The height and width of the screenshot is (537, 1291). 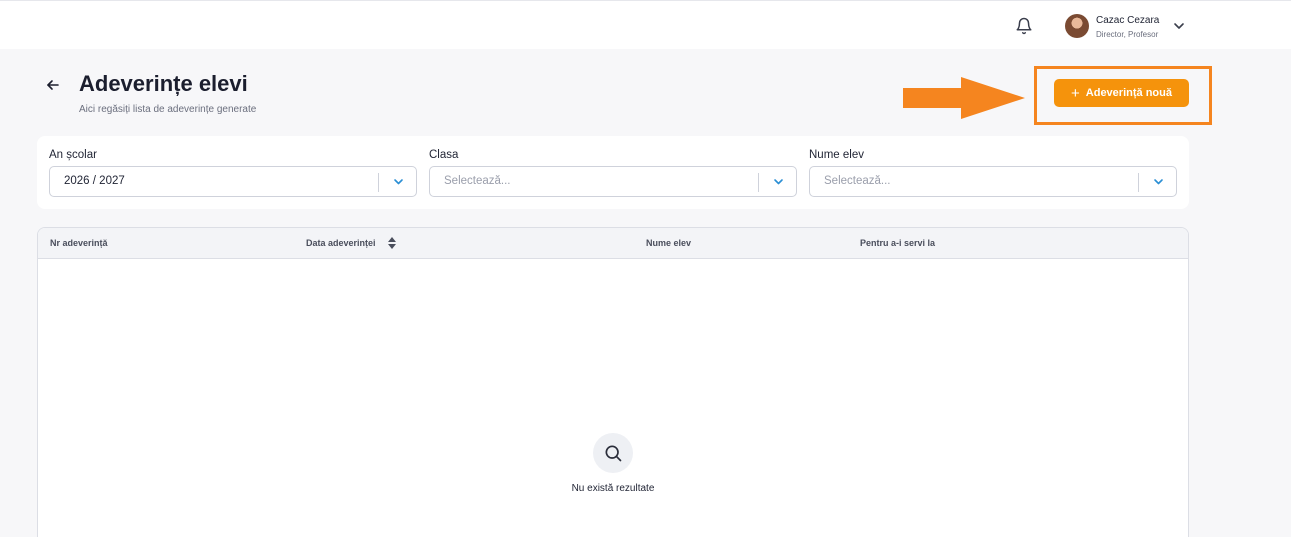 I want to click on empty-state-message: Nu există rezultate, so click(x=613, y=488).